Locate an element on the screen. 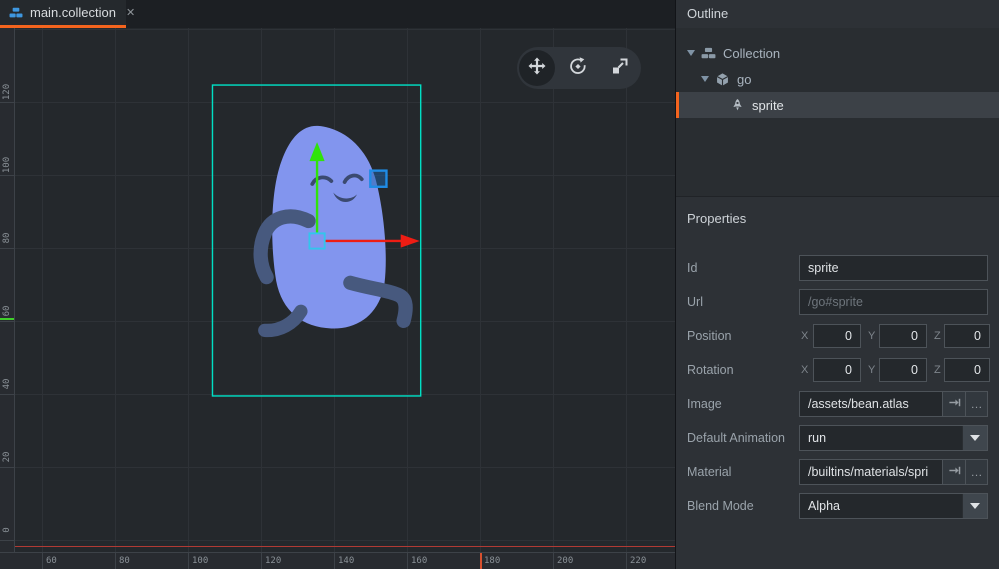 The width and height of the screenshot is (999, 569). blend-mode-dropdown: Alpha is located at coordinates (893, 506).